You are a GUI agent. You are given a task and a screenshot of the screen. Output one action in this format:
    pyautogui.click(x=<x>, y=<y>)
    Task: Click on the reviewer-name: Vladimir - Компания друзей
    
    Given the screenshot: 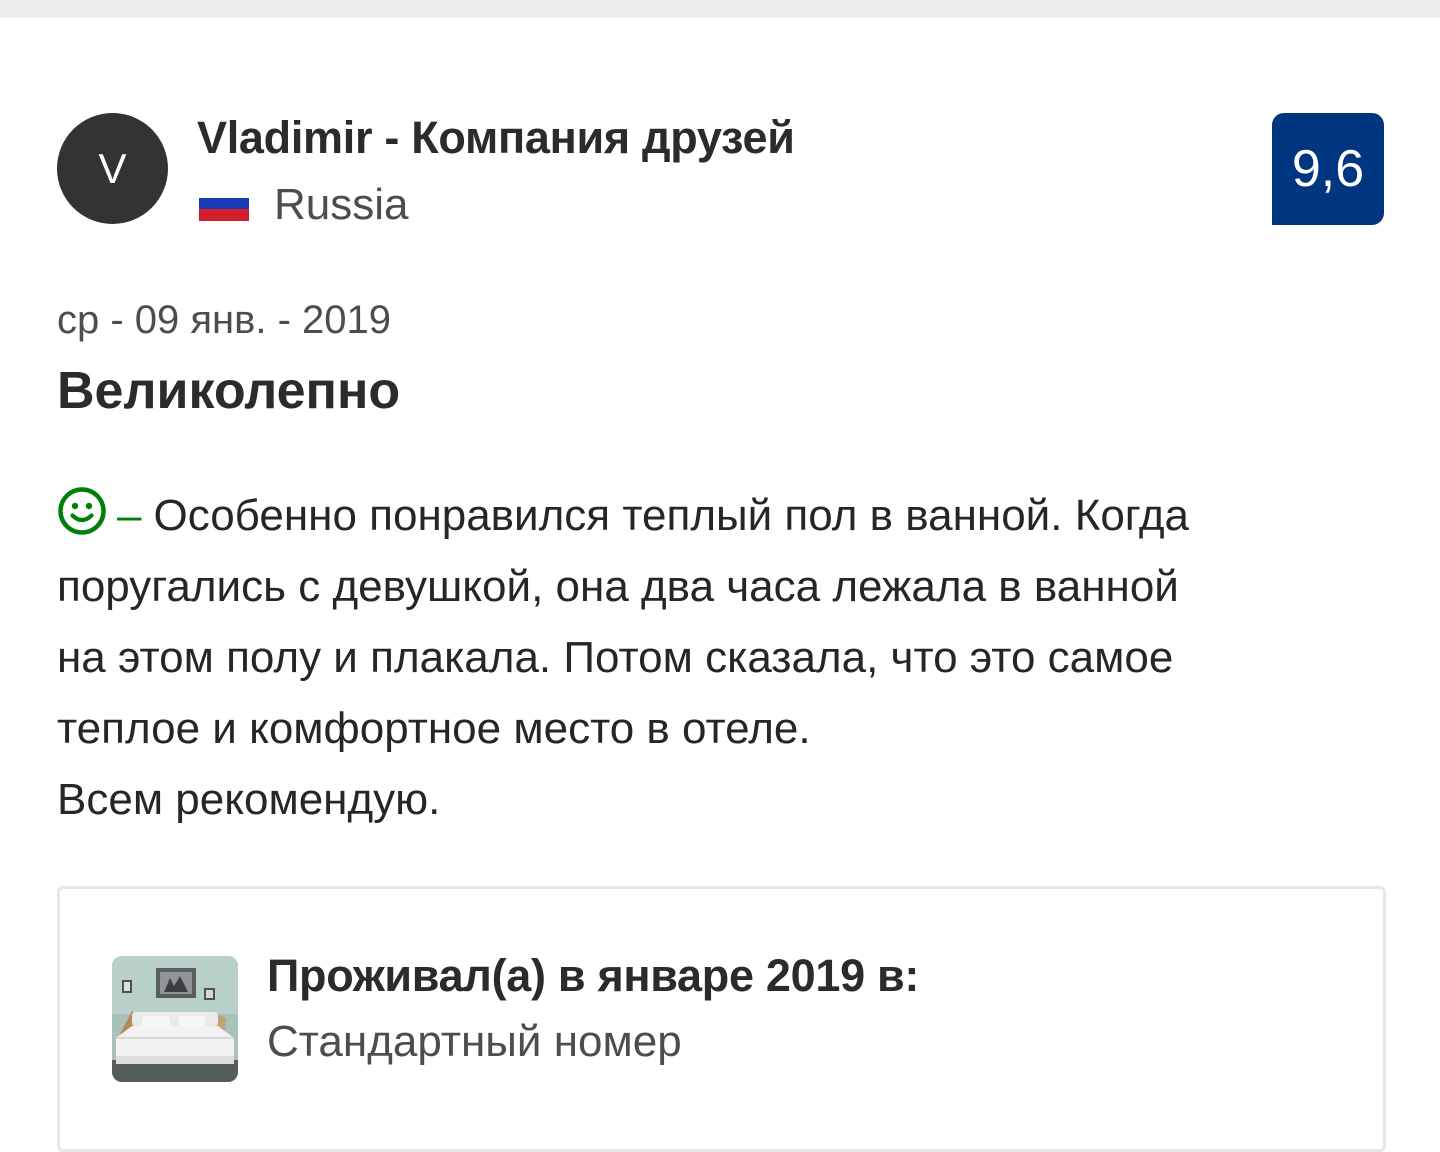 What is the action you would take?
    pyautogui.click(x=496, y=137)
    